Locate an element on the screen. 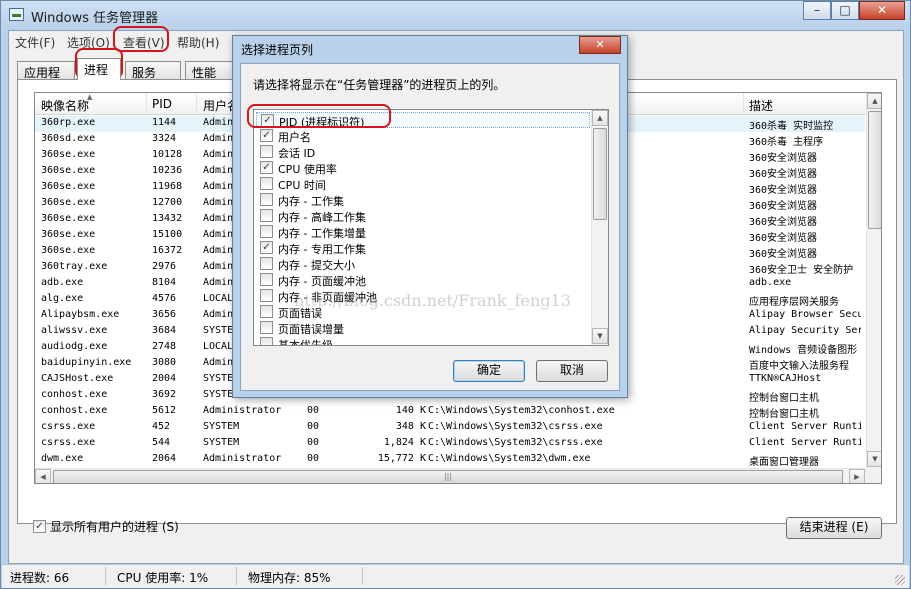  column-option: CPU 时间 is located at coordinates (423, 184).